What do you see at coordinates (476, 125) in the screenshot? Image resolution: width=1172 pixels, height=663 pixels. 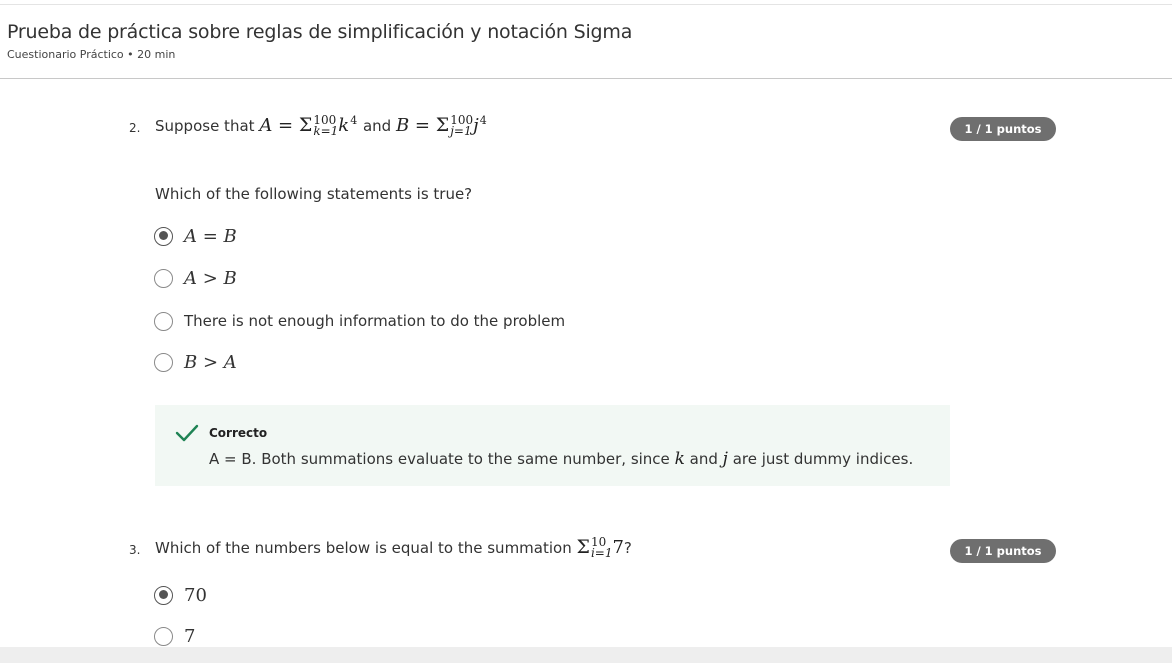 I see `sum-term: j` at bounding box center [476, 125].